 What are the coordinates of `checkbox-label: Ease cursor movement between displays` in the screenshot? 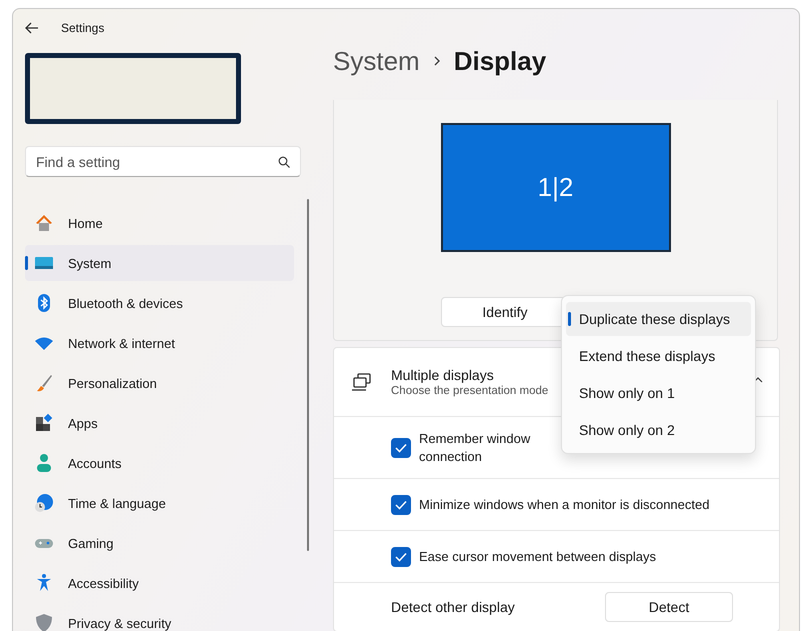 It's located at (537, 557).